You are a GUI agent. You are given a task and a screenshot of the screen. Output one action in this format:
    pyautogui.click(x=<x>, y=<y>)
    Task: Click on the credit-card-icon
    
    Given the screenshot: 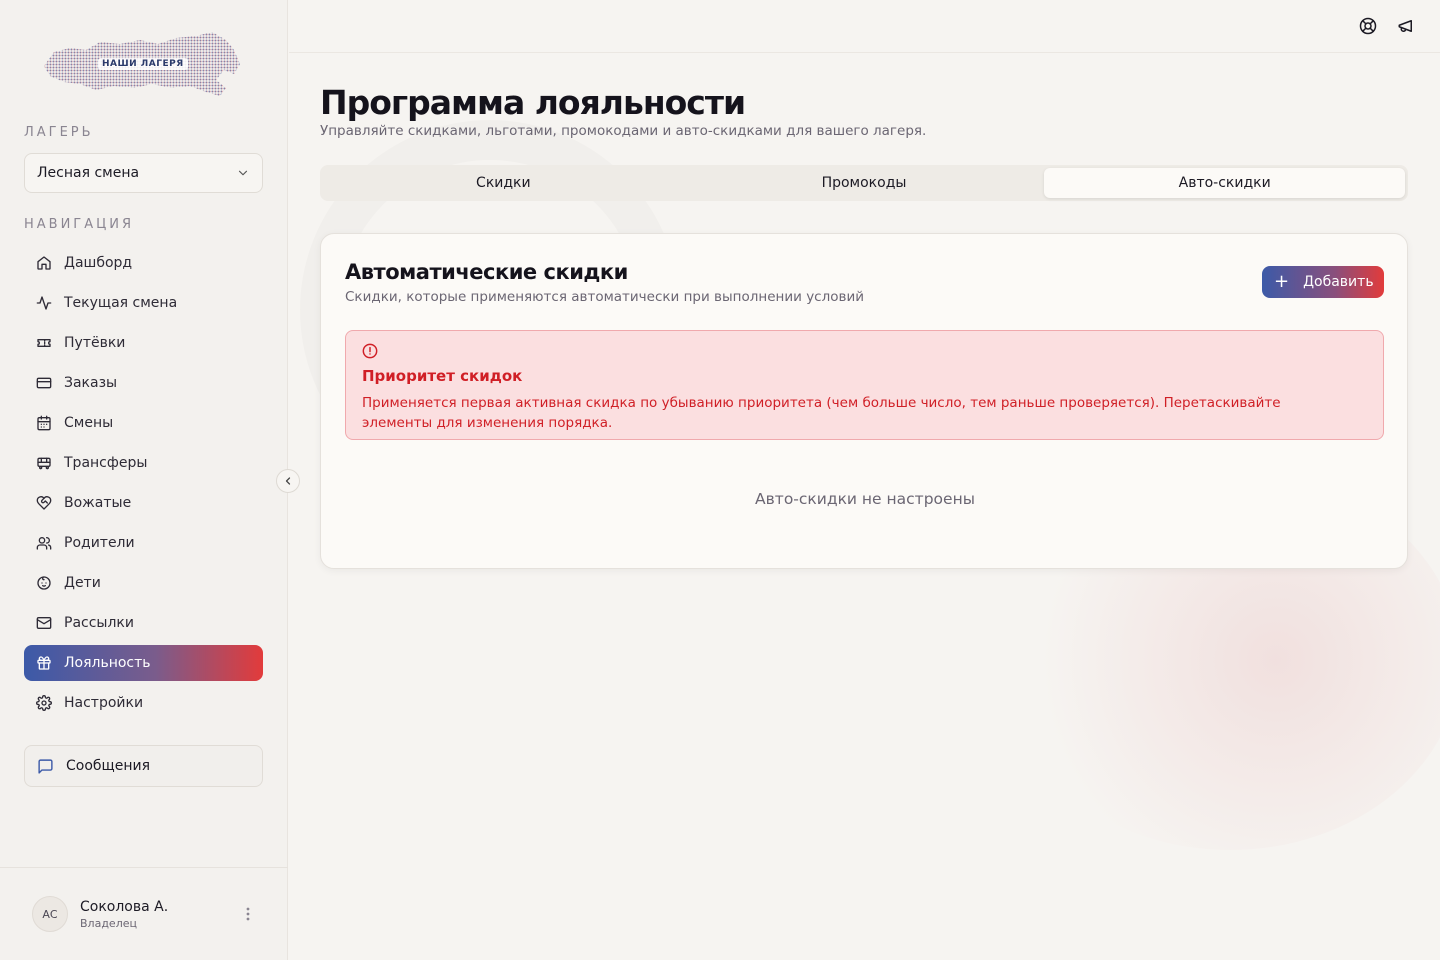 What is the action you would take?
    pyautogui.click(x=44, y=383)
    